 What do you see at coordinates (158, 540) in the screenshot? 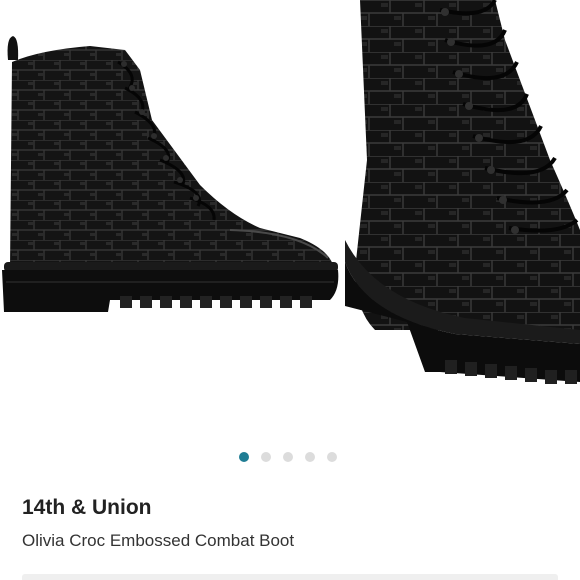
I see `product-title: Olivia Croc Embossed Combat Boot` at bounding box center [158, 540].